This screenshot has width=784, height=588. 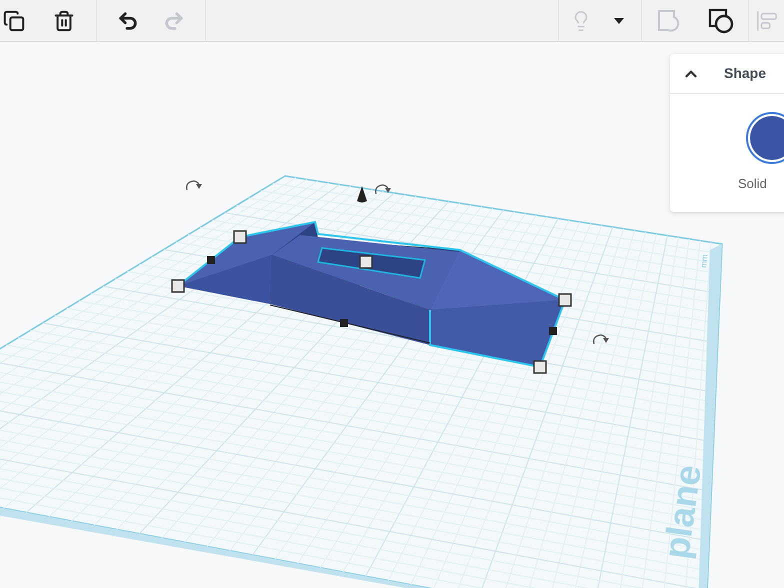 What do you see at coordinates (362, 194) in the screenshot?
I see `height-arrow-icon` at bounding box center [362, 194].